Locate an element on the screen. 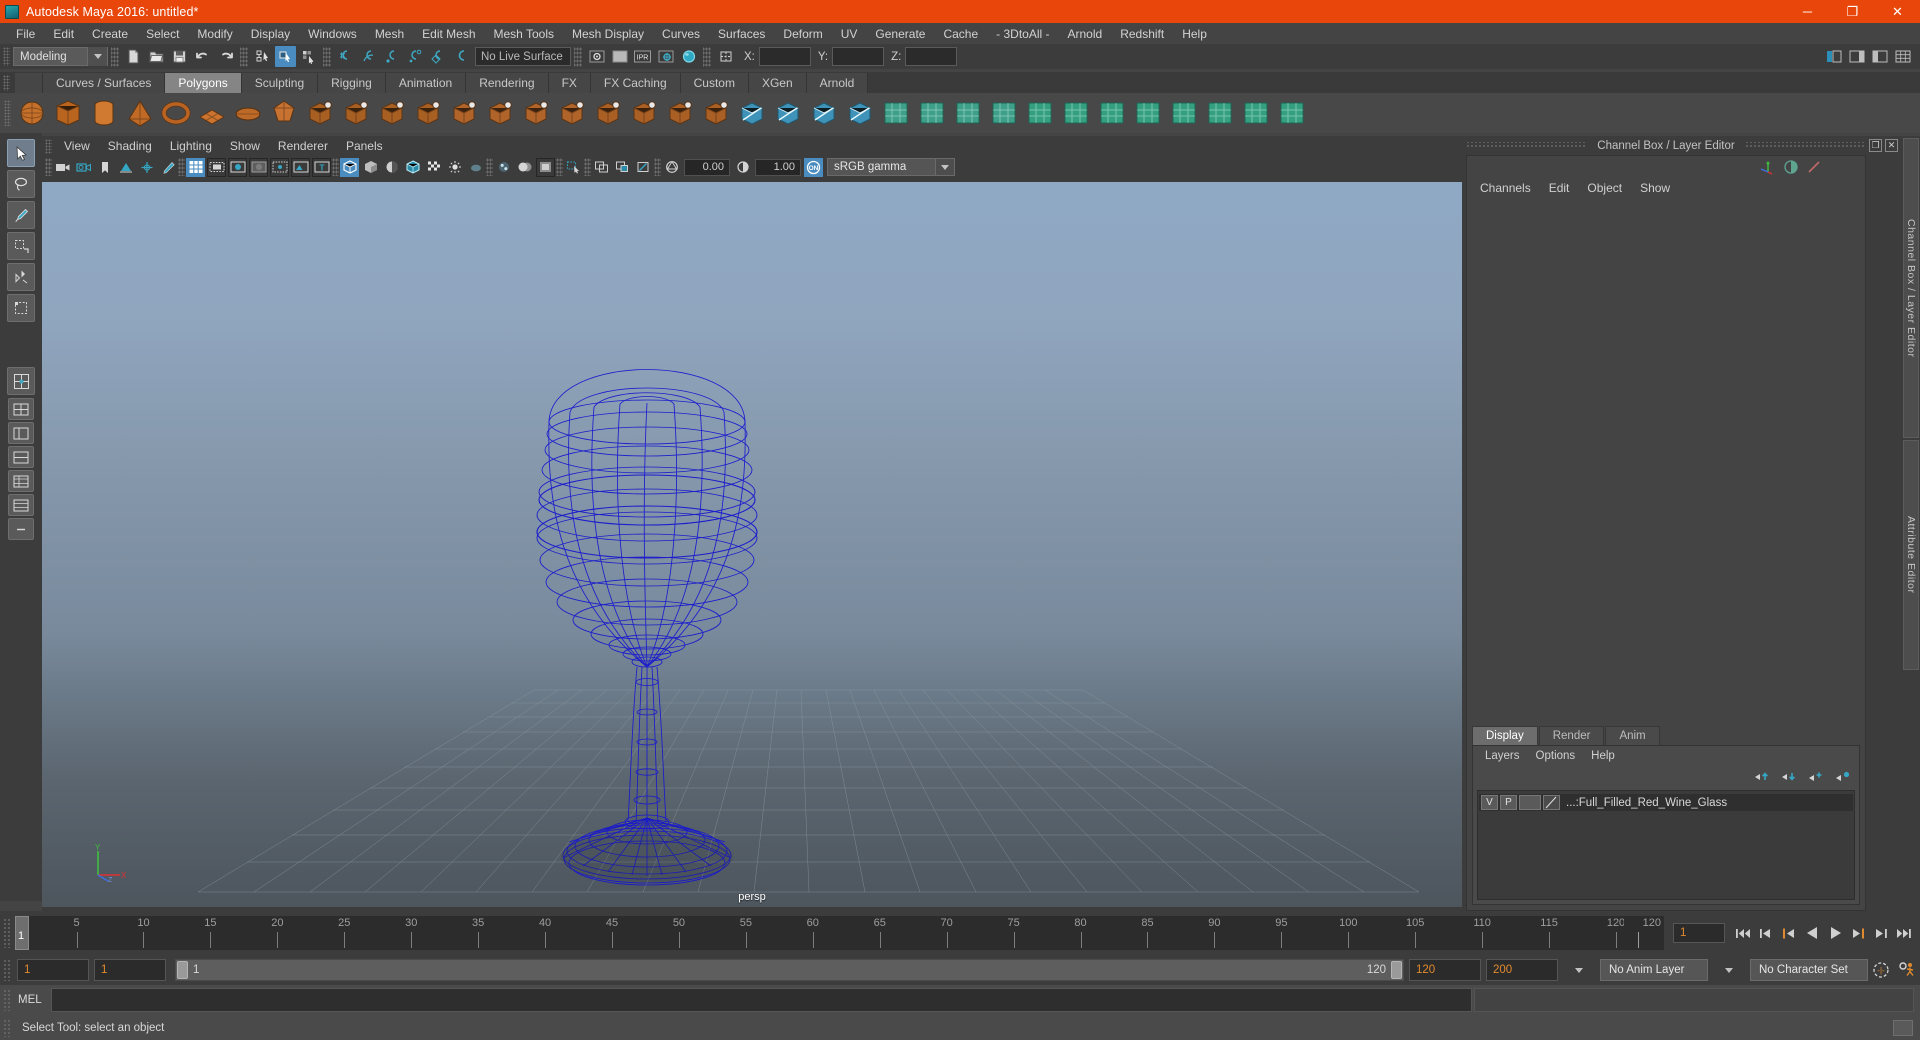 The image size is (1920, 1040). shelf-bar-grip is located at coordinates (7, 113).